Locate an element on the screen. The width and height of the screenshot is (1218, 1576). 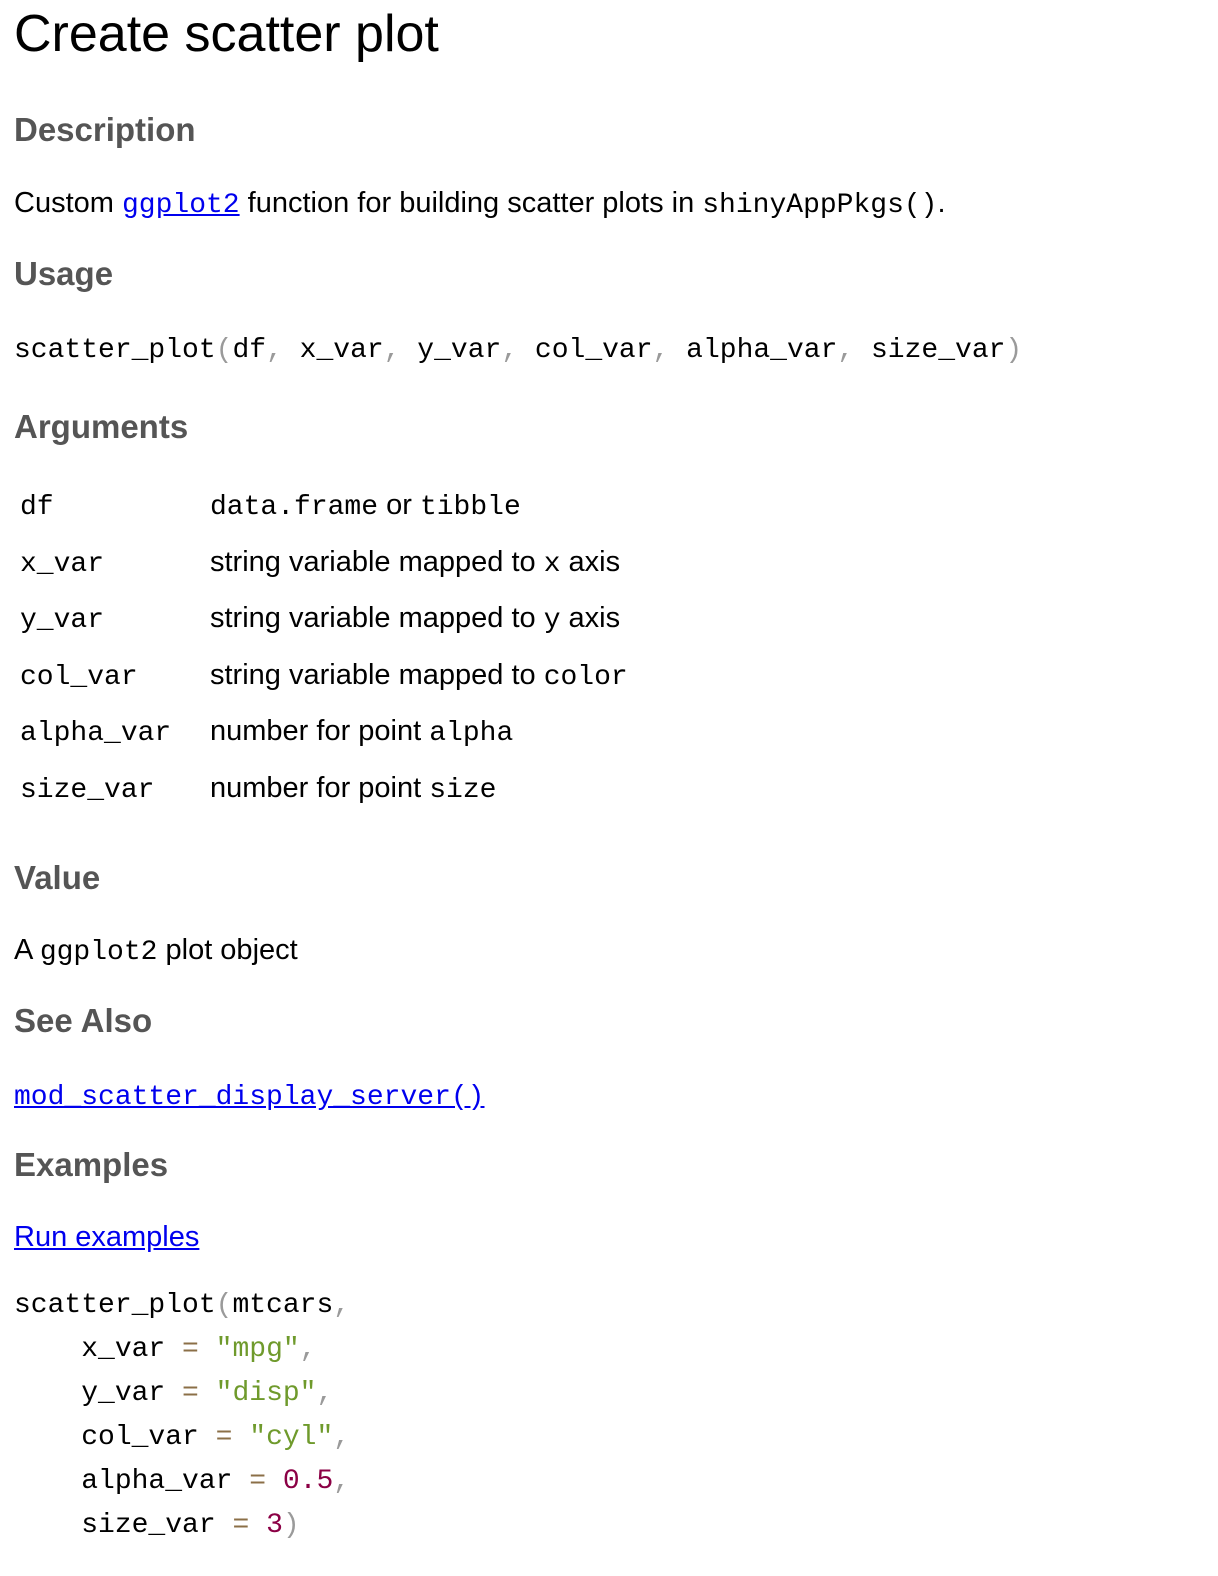
argument-name: col_var is located at coordinates (79, 677).